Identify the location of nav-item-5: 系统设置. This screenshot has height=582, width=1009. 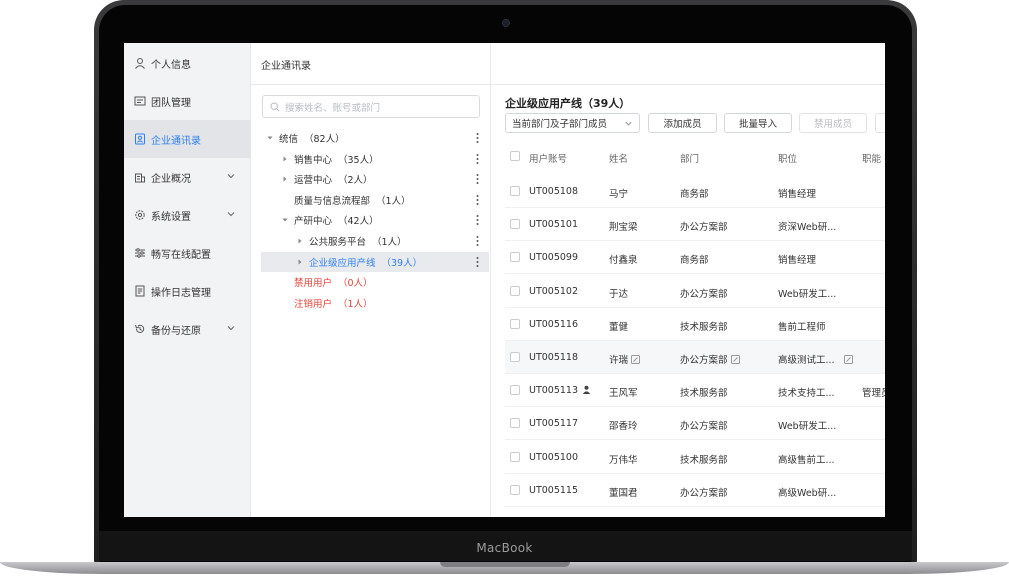
(187, 215).